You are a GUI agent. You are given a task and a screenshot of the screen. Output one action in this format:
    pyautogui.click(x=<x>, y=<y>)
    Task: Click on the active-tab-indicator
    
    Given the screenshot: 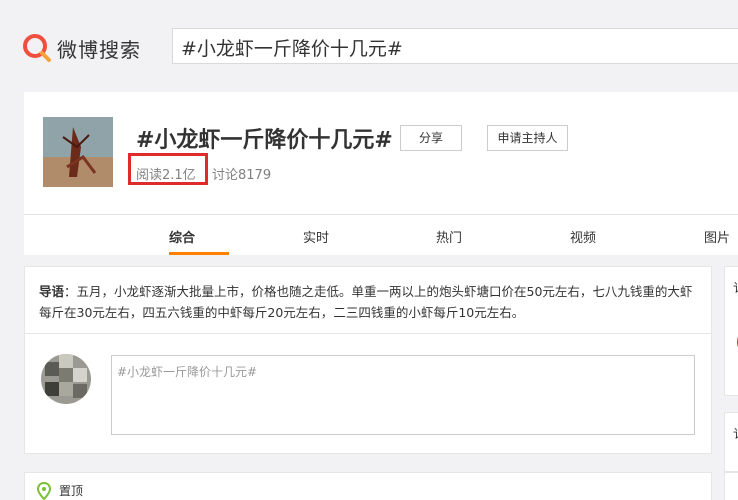 What is the action you would take?
    pyautogui.click(x=199, y=253)
    